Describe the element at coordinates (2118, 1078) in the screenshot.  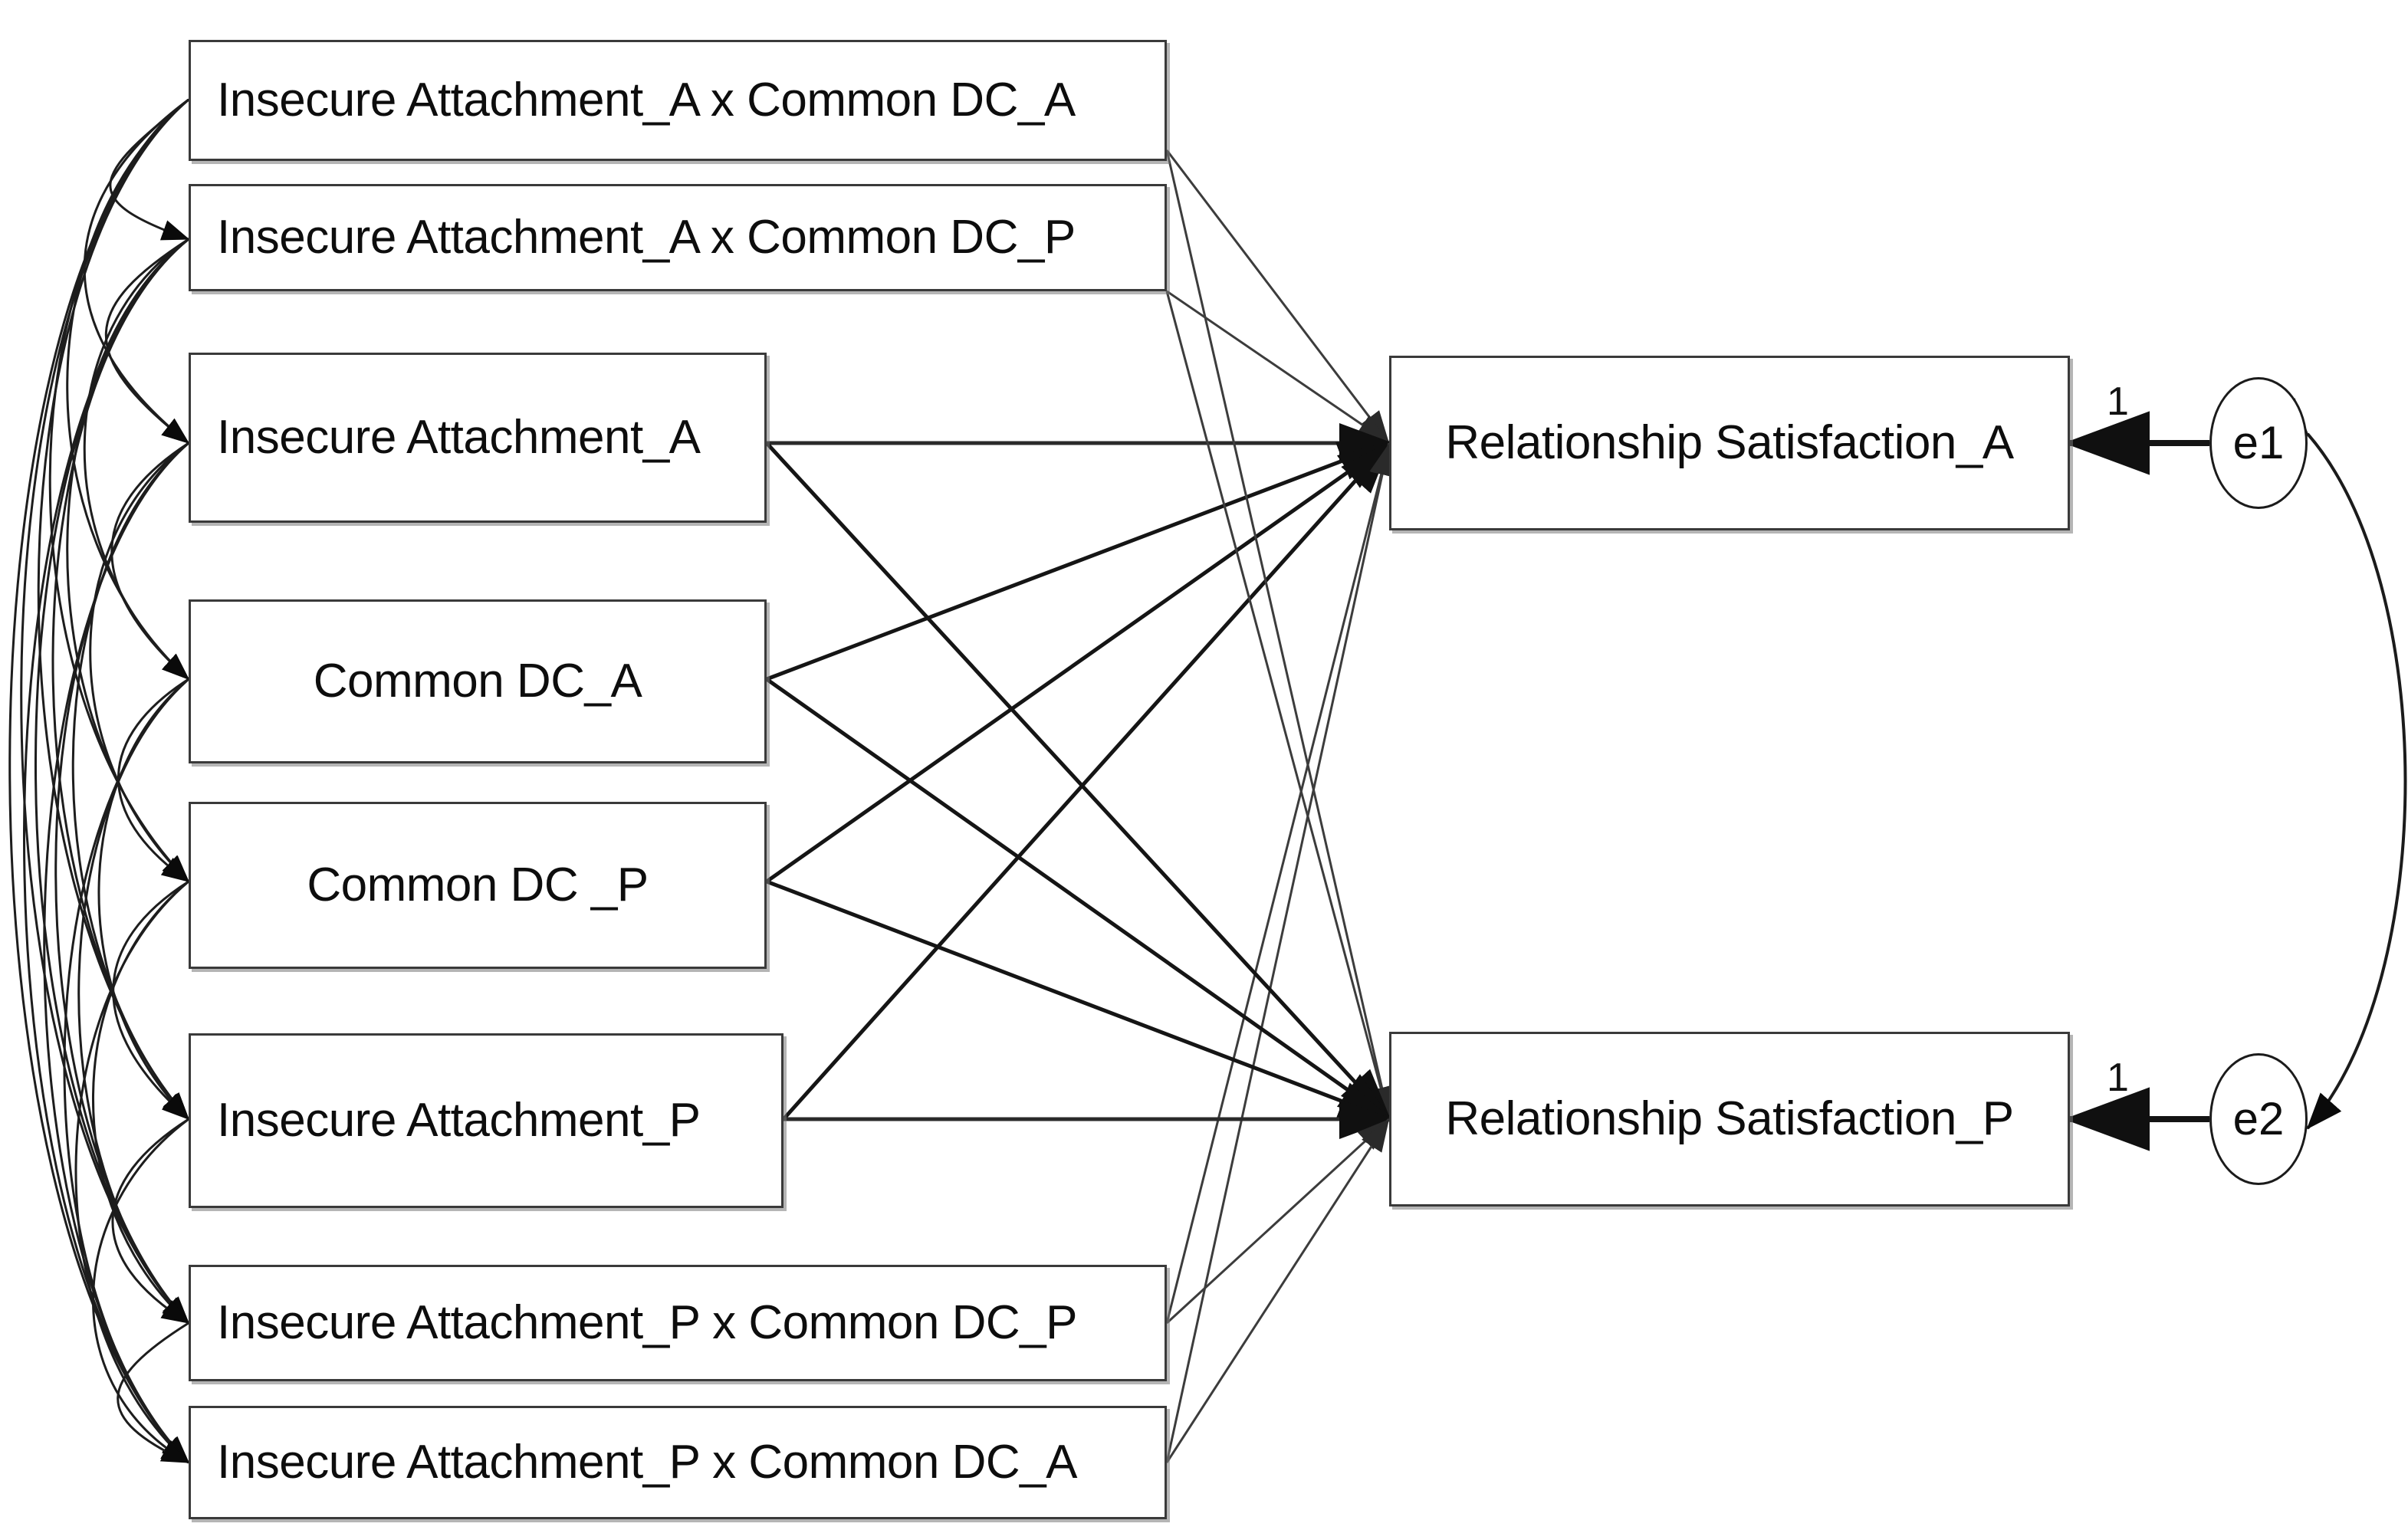
I see `e2-path-weight-label: 1` at that location.